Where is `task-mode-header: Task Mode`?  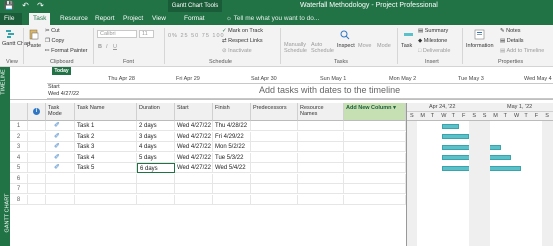
task-mode-header: Task Mode is located at coordinates (60, 112).